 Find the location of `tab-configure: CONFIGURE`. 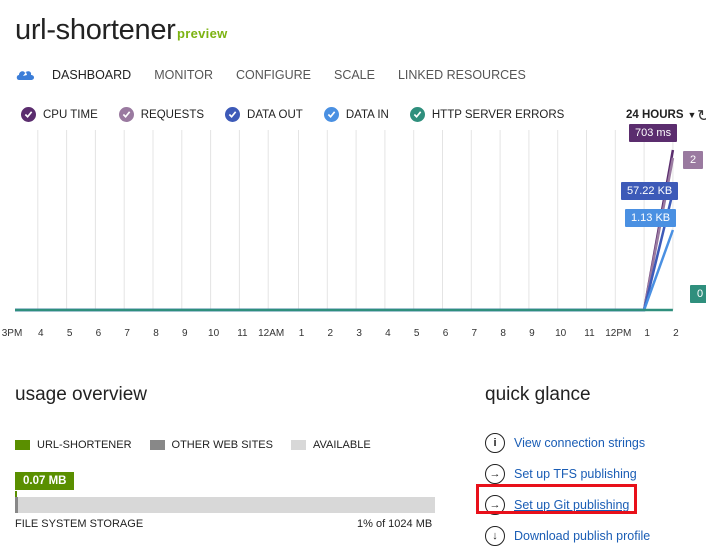

tab-configure: CONFIGURE is located at coordinates (273, 75).